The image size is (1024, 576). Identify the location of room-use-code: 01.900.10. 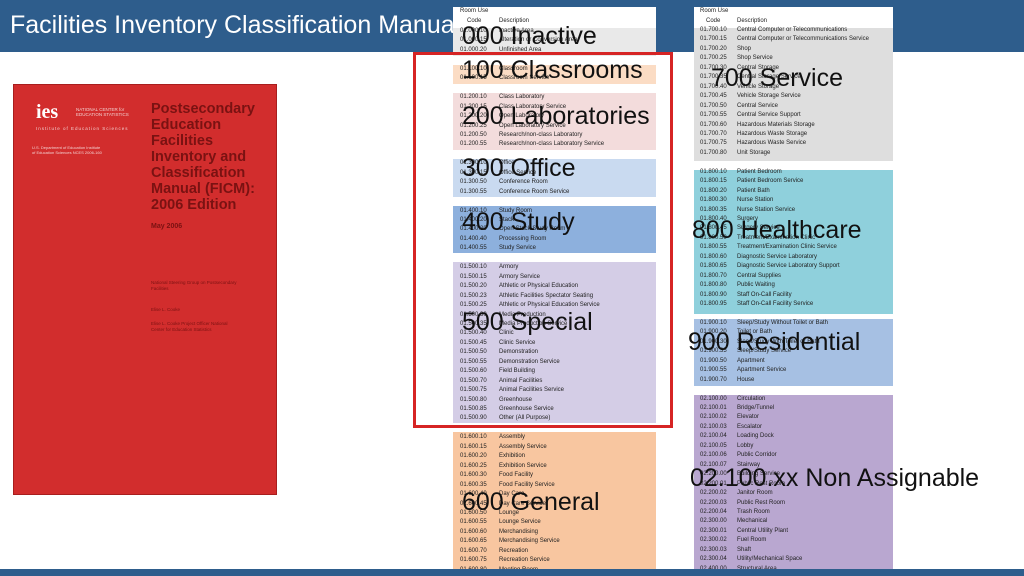
(713, 322).